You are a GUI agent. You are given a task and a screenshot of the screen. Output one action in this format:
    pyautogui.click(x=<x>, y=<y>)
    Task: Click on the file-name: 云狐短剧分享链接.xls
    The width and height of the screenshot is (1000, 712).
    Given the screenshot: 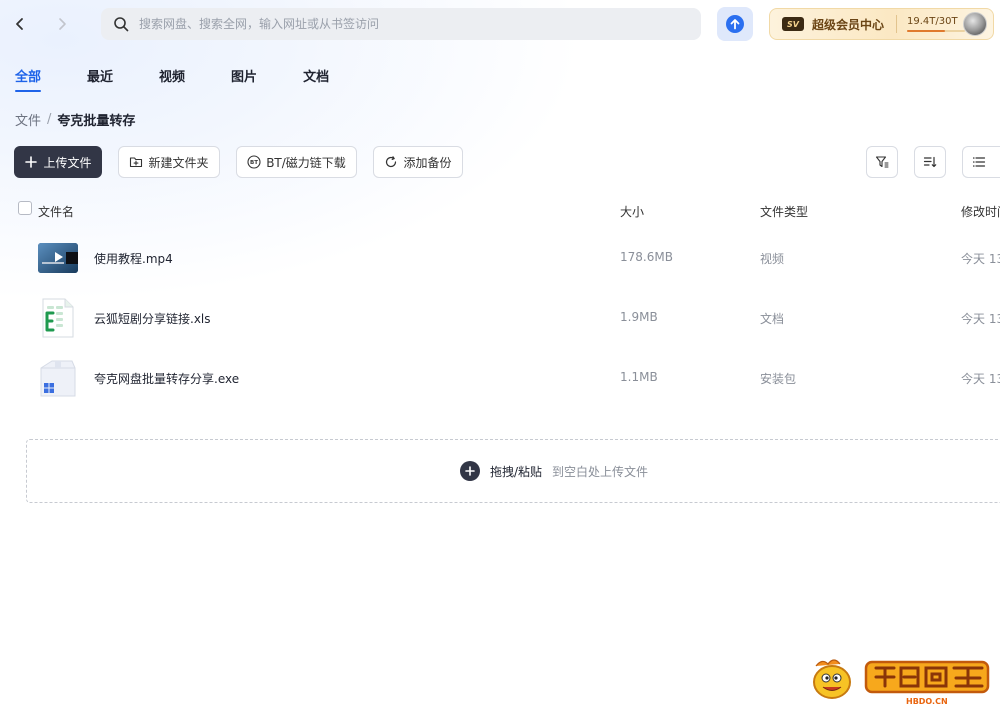 What is the action you would take?
    pyautogui.click(x=152, y=318)
    